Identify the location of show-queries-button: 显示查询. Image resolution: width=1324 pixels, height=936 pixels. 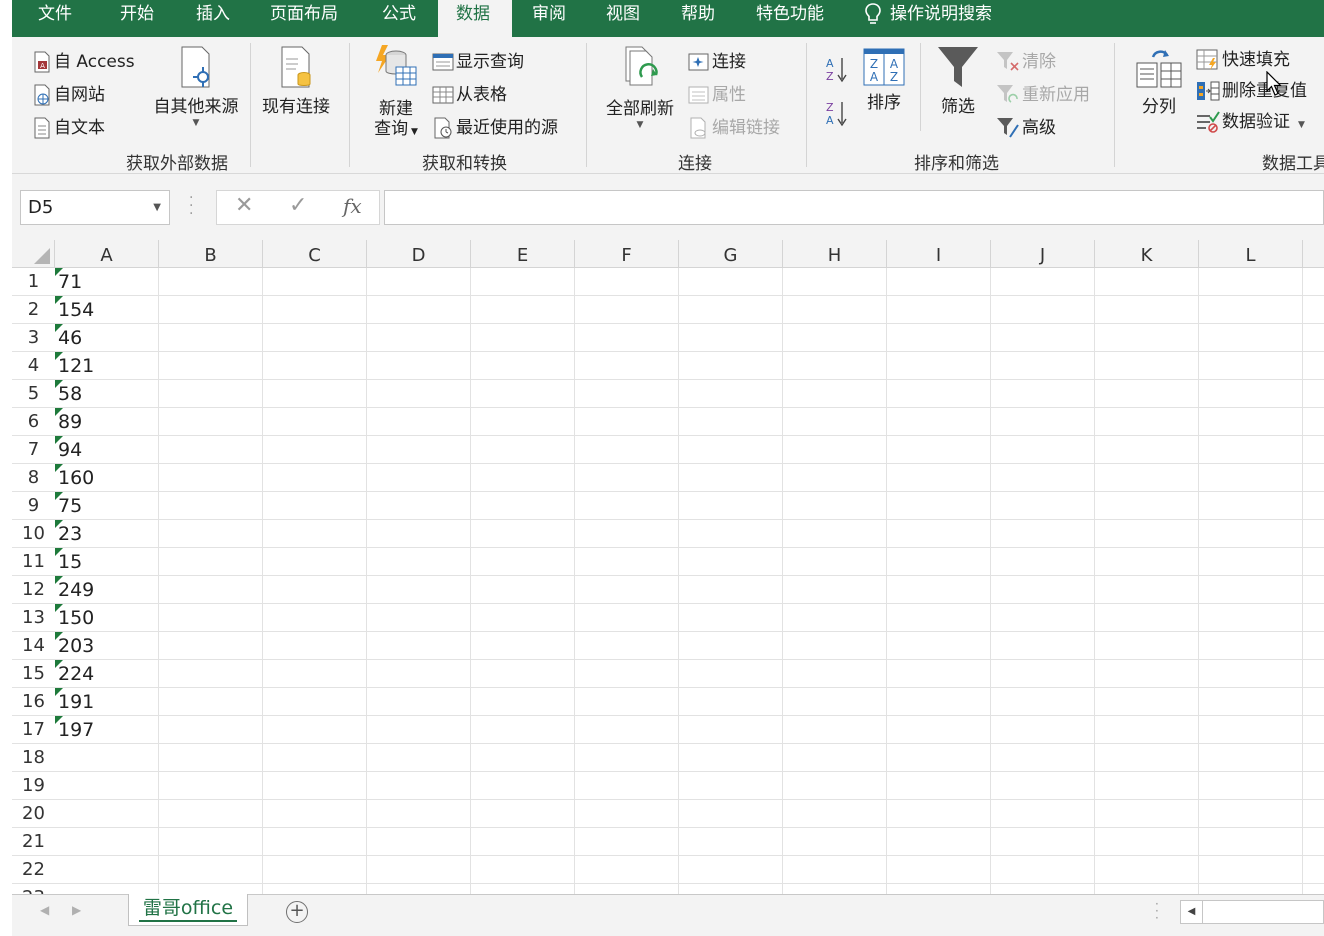
(478, 59).